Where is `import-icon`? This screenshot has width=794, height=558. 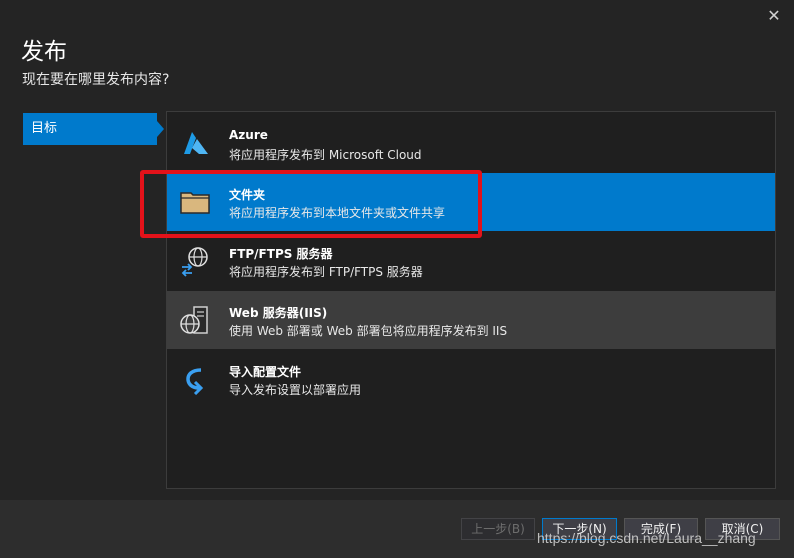 import-icon is located at coordinates (195, 381).